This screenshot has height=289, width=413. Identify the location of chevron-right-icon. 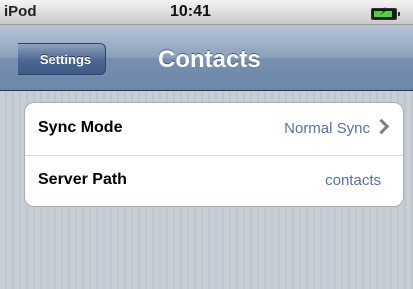
(381, 126).